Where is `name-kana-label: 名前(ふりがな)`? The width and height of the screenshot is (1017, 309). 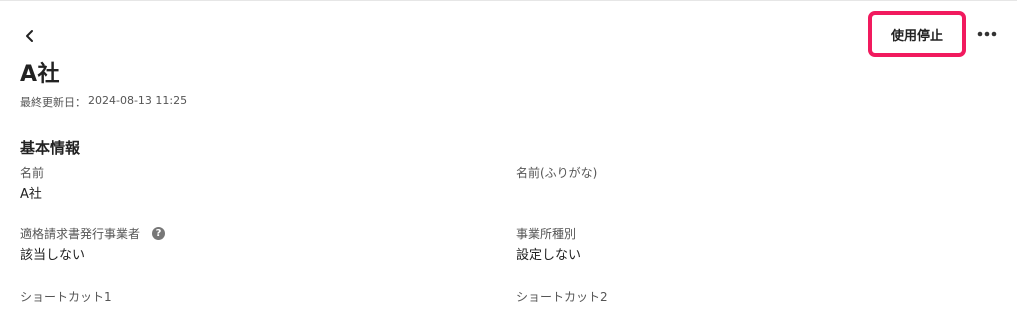 name-kana-label: 名前(ふりがな) is located at coordinates (557, 173).